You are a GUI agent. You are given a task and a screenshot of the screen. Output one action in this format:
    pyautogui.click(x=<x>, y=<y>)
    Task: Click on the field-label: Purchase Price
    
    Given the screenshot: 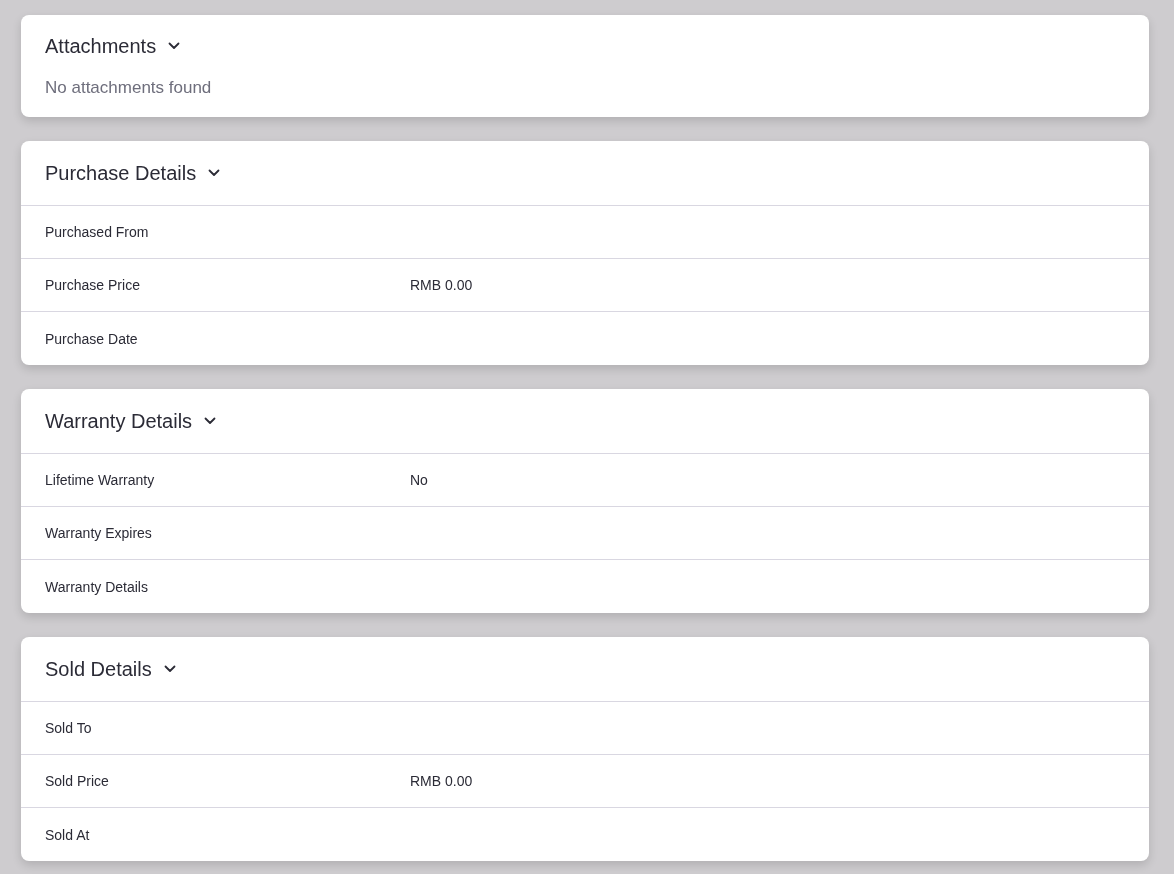 What is the action you would take?
    pyautogui.click(x=92, y=285)
    